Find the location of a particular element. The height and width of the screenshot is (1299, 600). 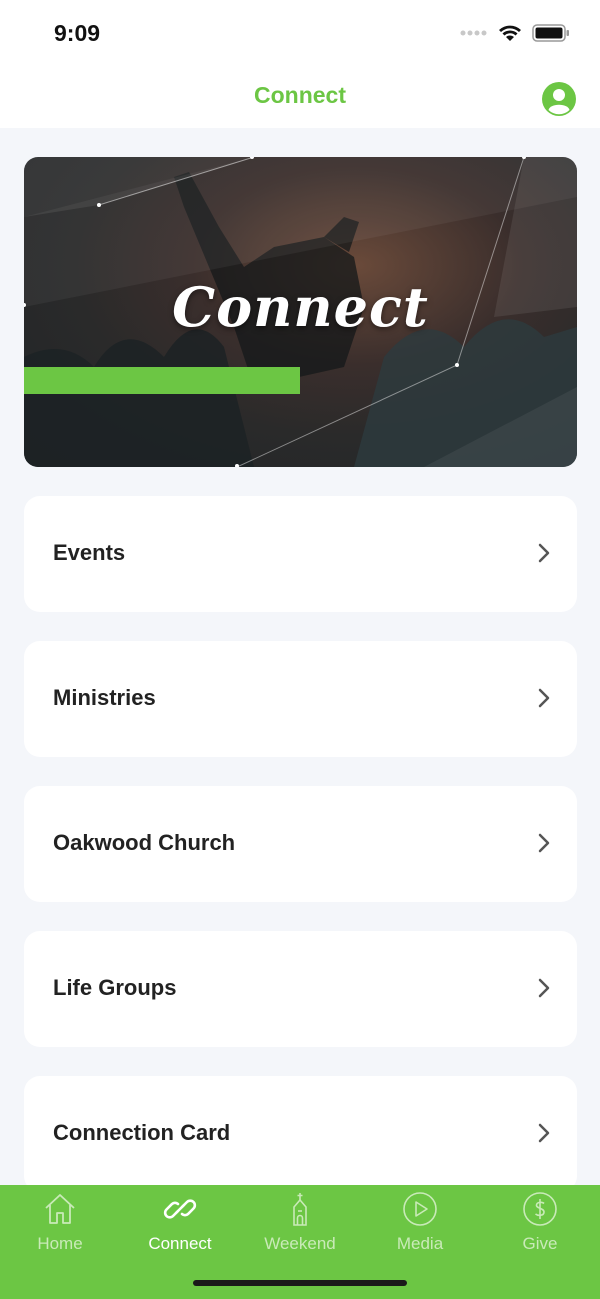

tab-give: Give is located at coordinates (540, 1225).